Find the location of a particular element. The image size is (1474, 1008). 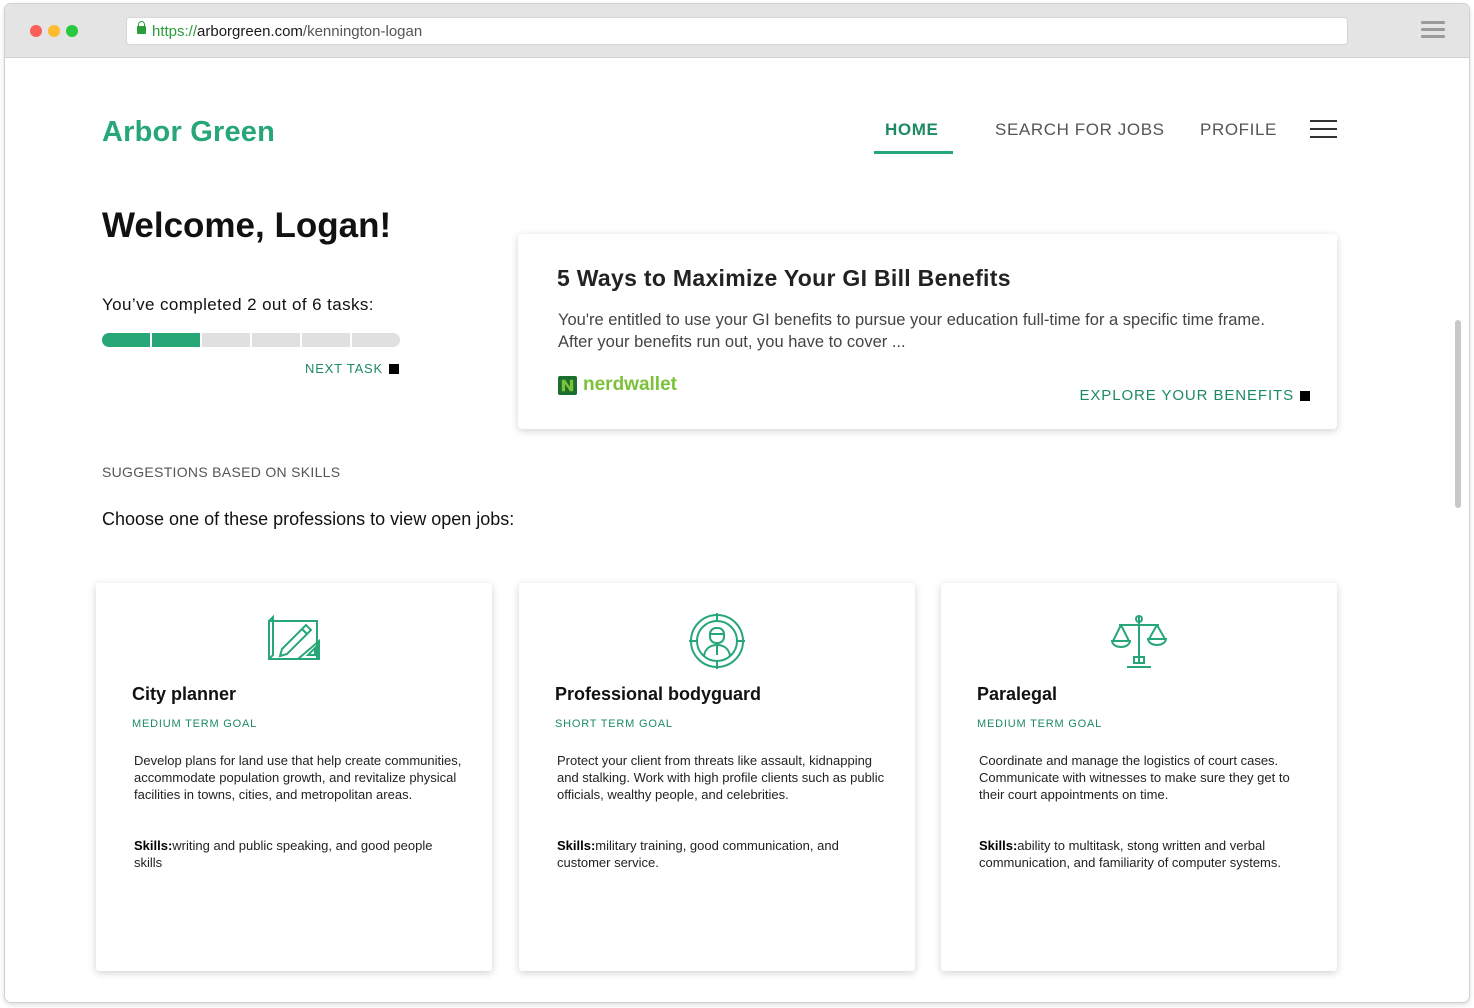

browser-menu-icon is located at coordinates (1433, 30).